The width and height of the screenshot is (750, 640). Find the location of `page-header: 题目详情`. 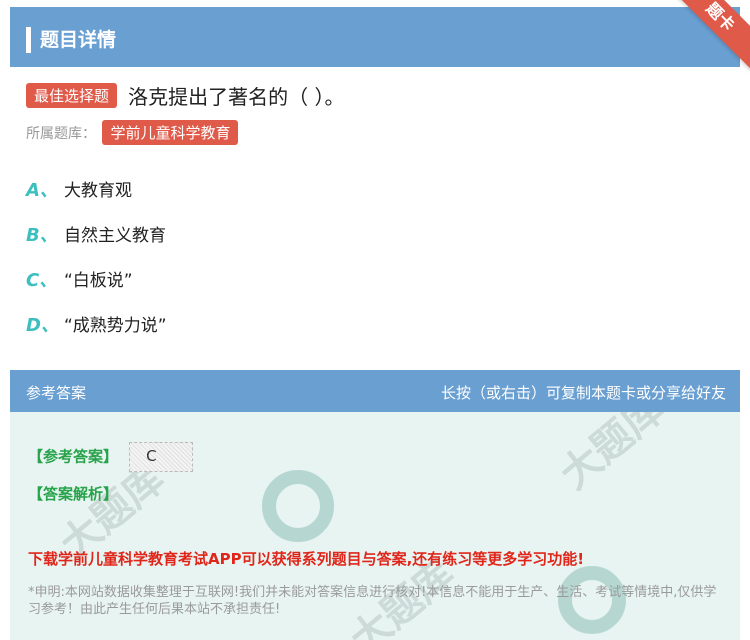

page-header: 题目详情 is located at coordinates (375, 37).